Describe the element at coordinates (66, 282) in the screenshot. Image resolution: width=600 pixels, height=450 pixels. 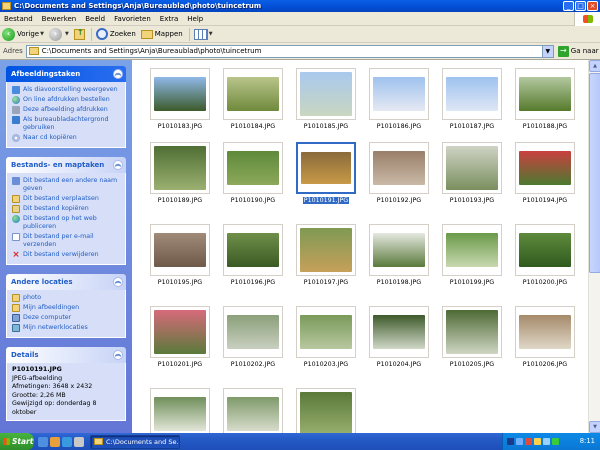
I see `other-places-header: Andere locaties ︽` at that location.